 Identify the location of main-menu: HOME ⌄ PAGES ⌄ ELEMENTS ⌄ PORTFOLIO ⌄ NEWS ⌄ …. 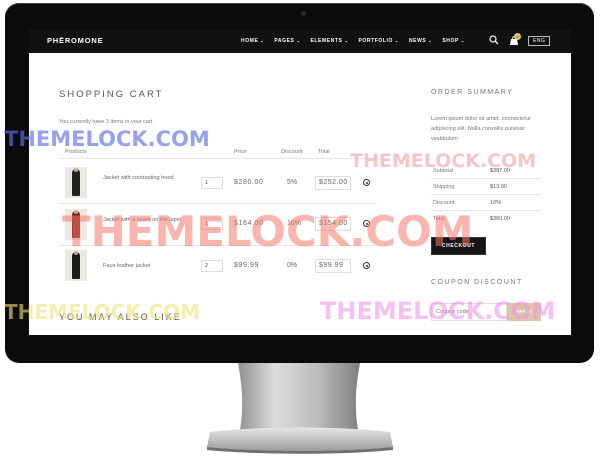
(353, 41).